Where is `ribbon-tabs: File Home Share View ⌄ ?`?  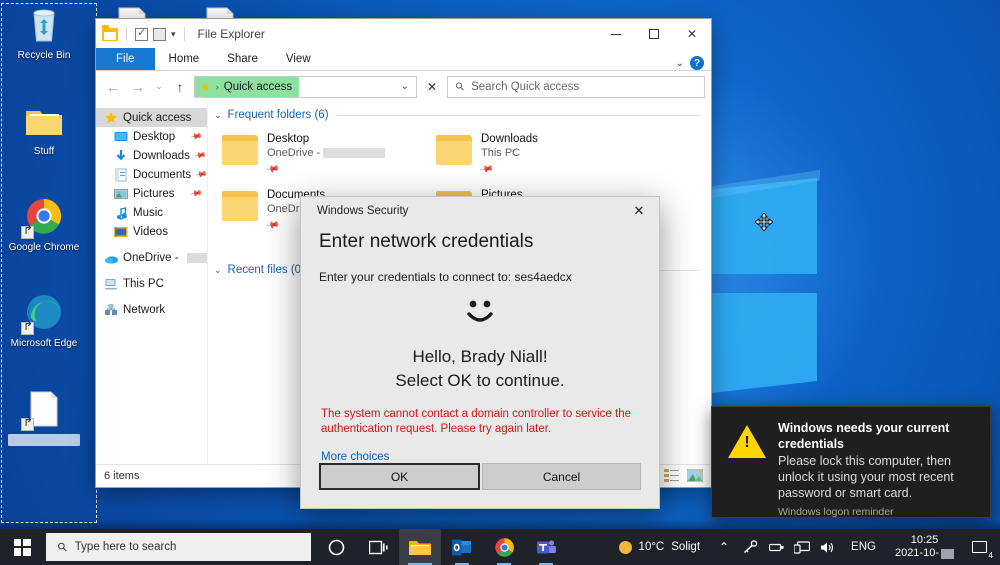 ribbon-tabs: File Home Share View ⌄ ? is located at coordinates (403, 59).